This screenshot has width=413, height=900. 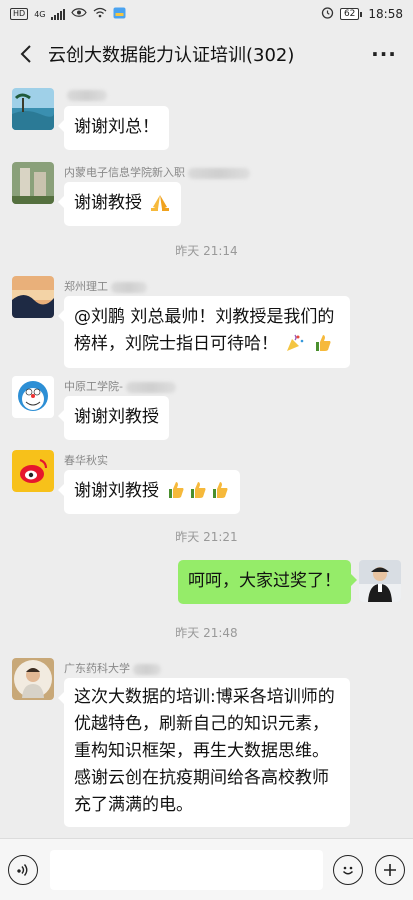 I want to click on chevron-left-icon, so click(x=25, y=54).